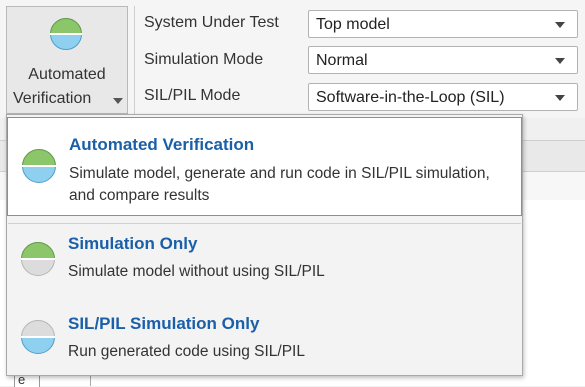 The width and height of the screenshot is (585, 387). I want to click on simulation-mode-value: Normal, so click(342, 60).